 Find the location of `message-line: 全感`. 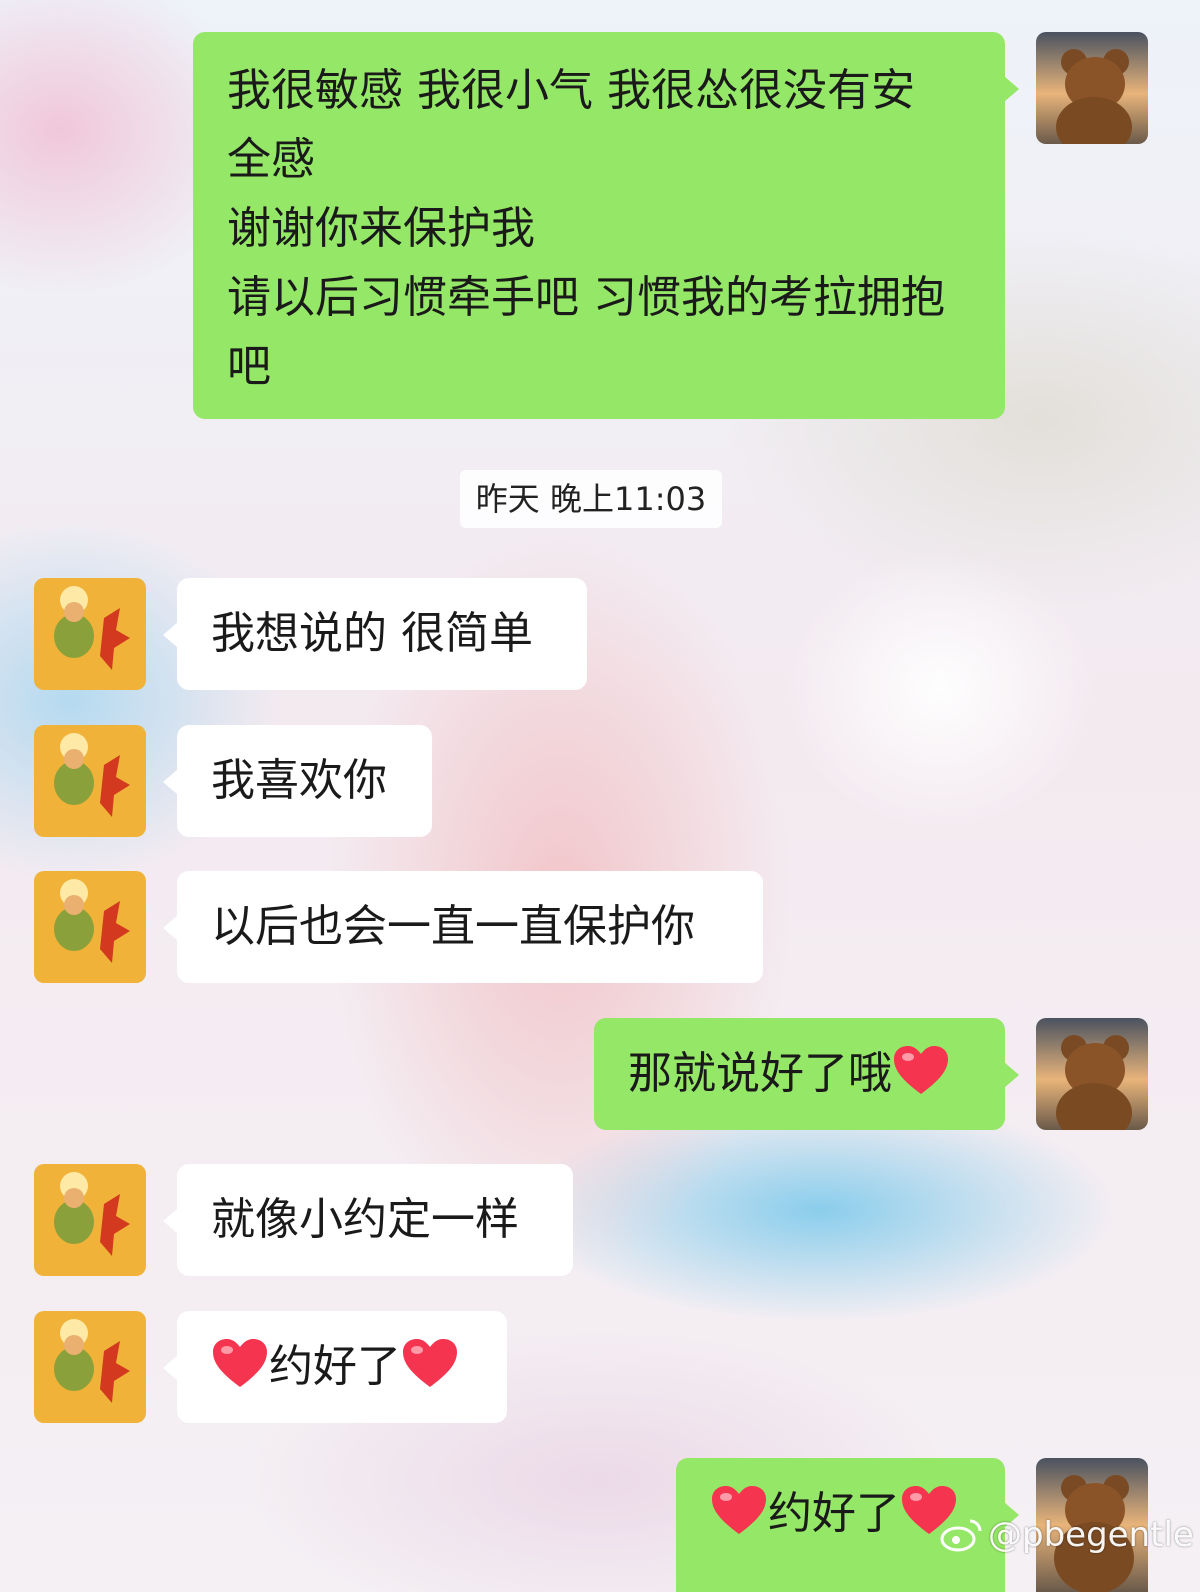

message-line: 全感 is located at coordinates (271, 159).